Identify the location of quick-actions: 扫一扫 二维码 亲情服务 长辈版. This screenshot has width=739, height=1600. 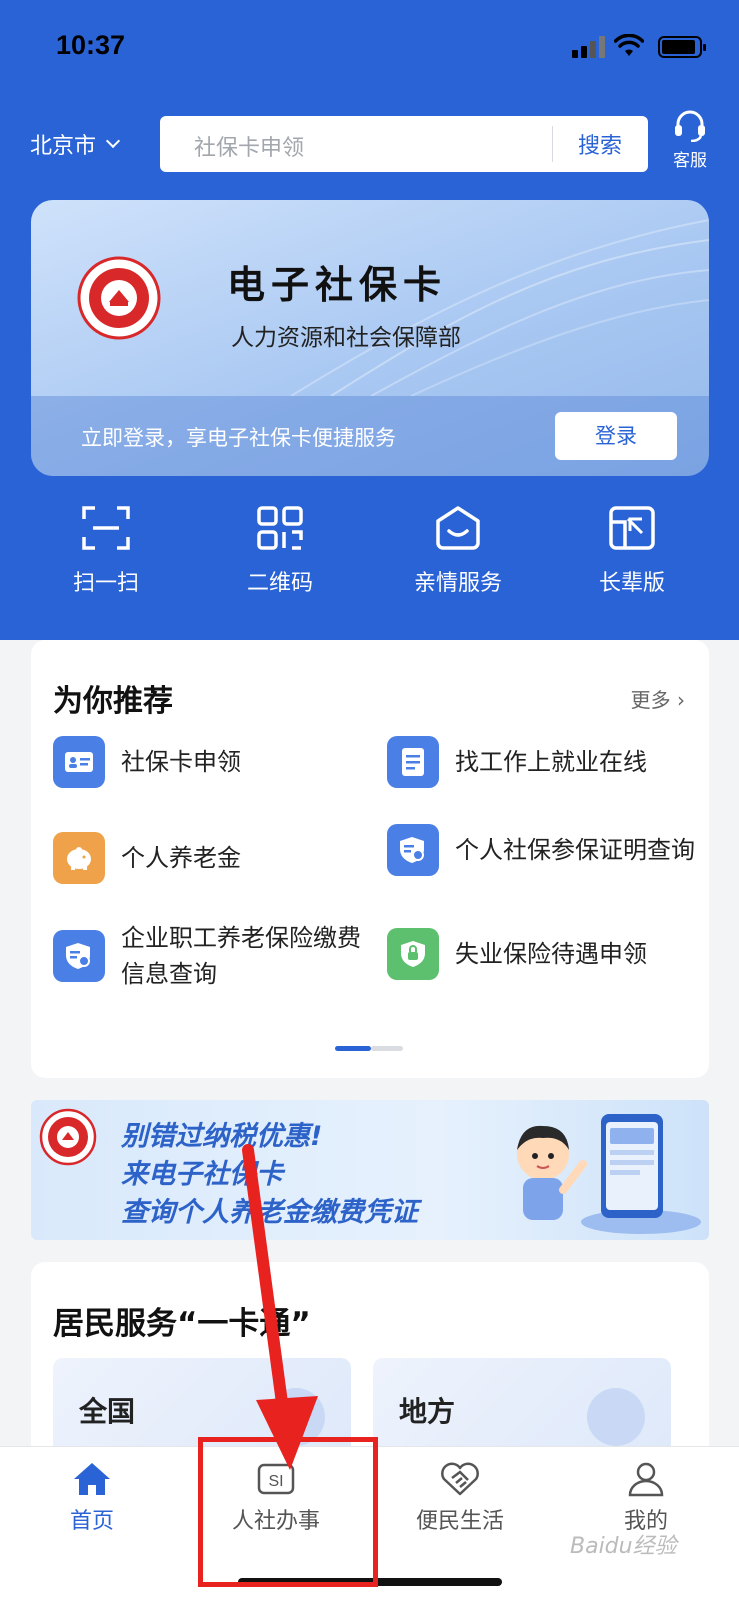
(369, 560).